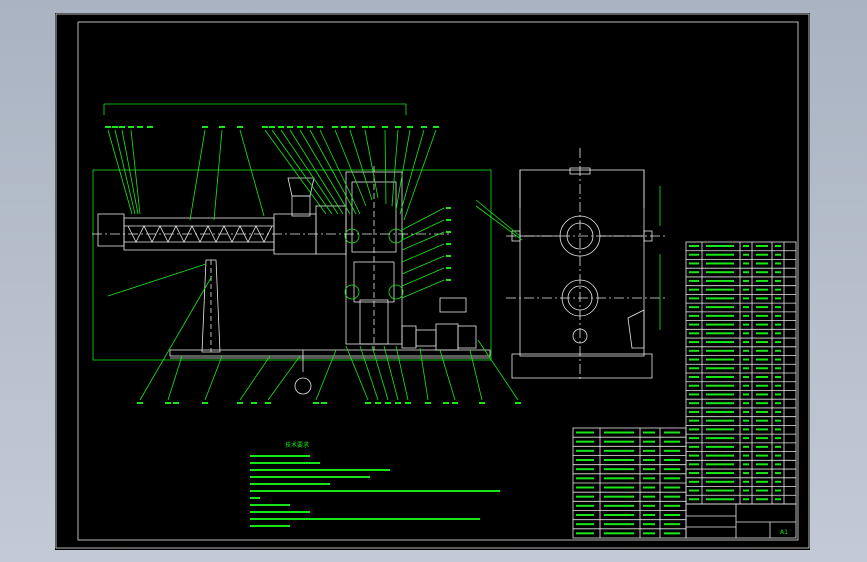 This screenshot has width=867, height=562. Describe the element at coordinates (784, 532) in the screenshot. I see `sheet-size-mark: A1` at that location.